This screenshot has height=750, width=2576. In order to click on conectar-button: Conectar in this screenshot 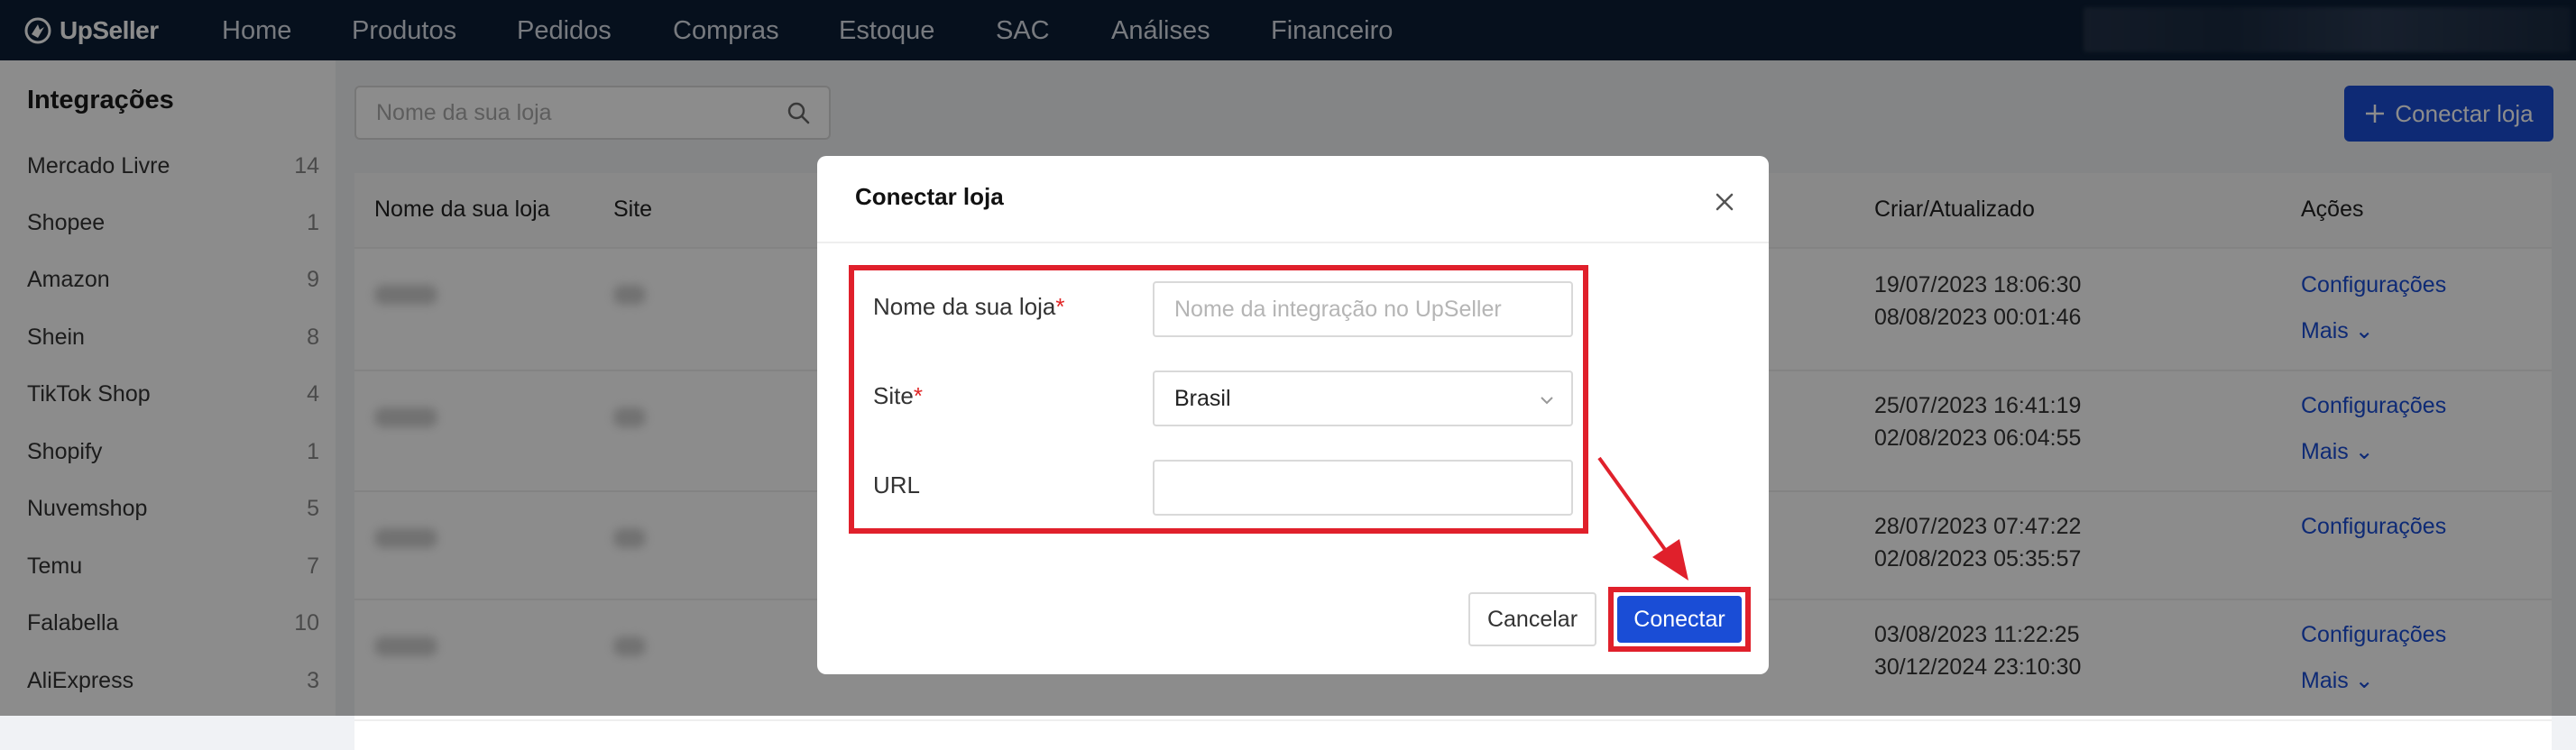, I will do `click(1679, 619)`.